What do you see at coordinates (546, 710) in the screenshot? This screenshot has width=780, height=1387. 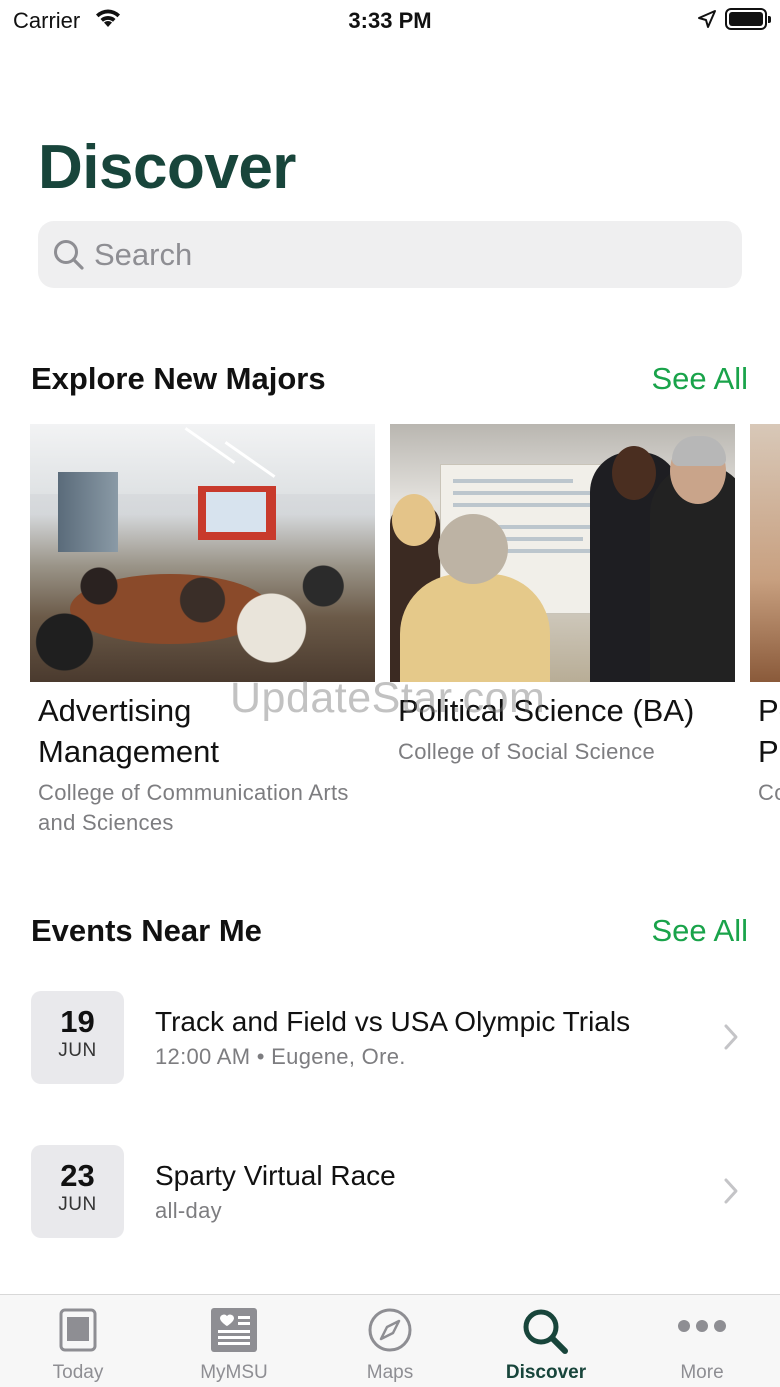 I see `major-name: Political Science (BA)` at bounding box center [546, 710].